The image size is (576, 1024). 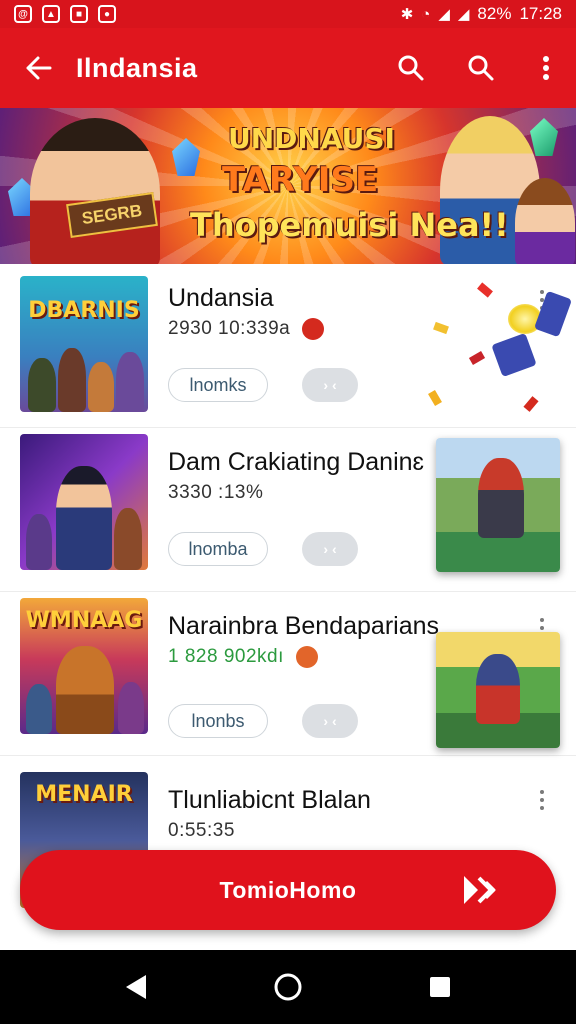 I want to click on banner-title-line-2: TARYISE, so click(x=300, y=180).